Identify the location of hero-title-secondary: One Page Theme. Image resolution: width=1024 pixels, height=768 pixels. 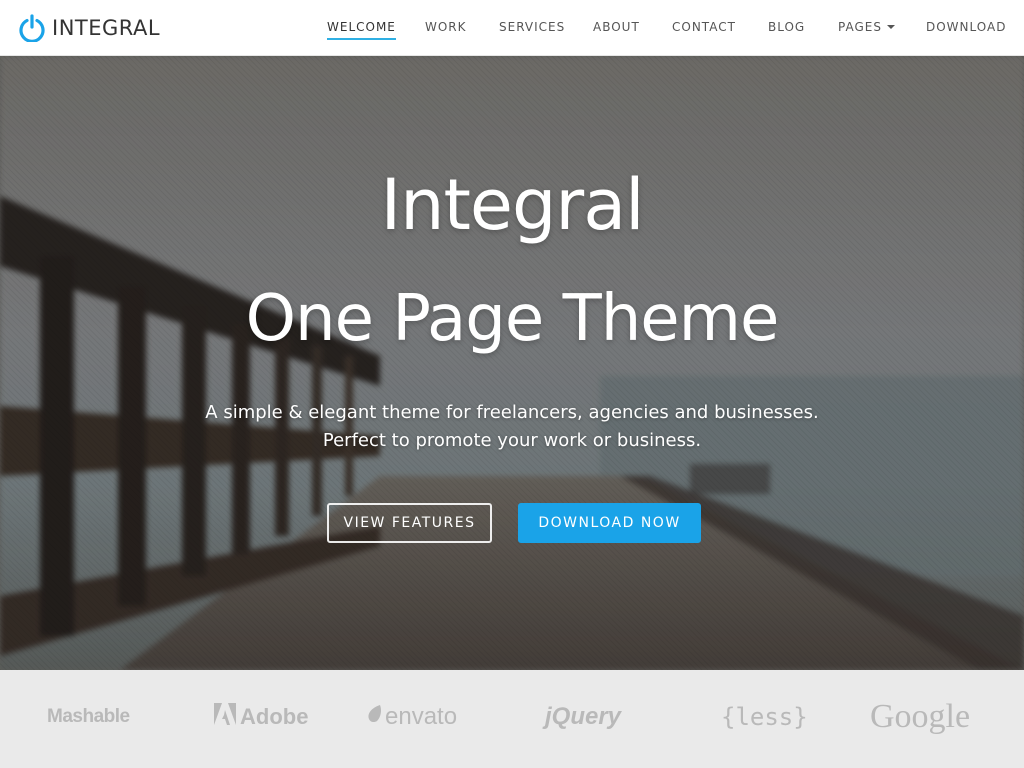
(512, 319).